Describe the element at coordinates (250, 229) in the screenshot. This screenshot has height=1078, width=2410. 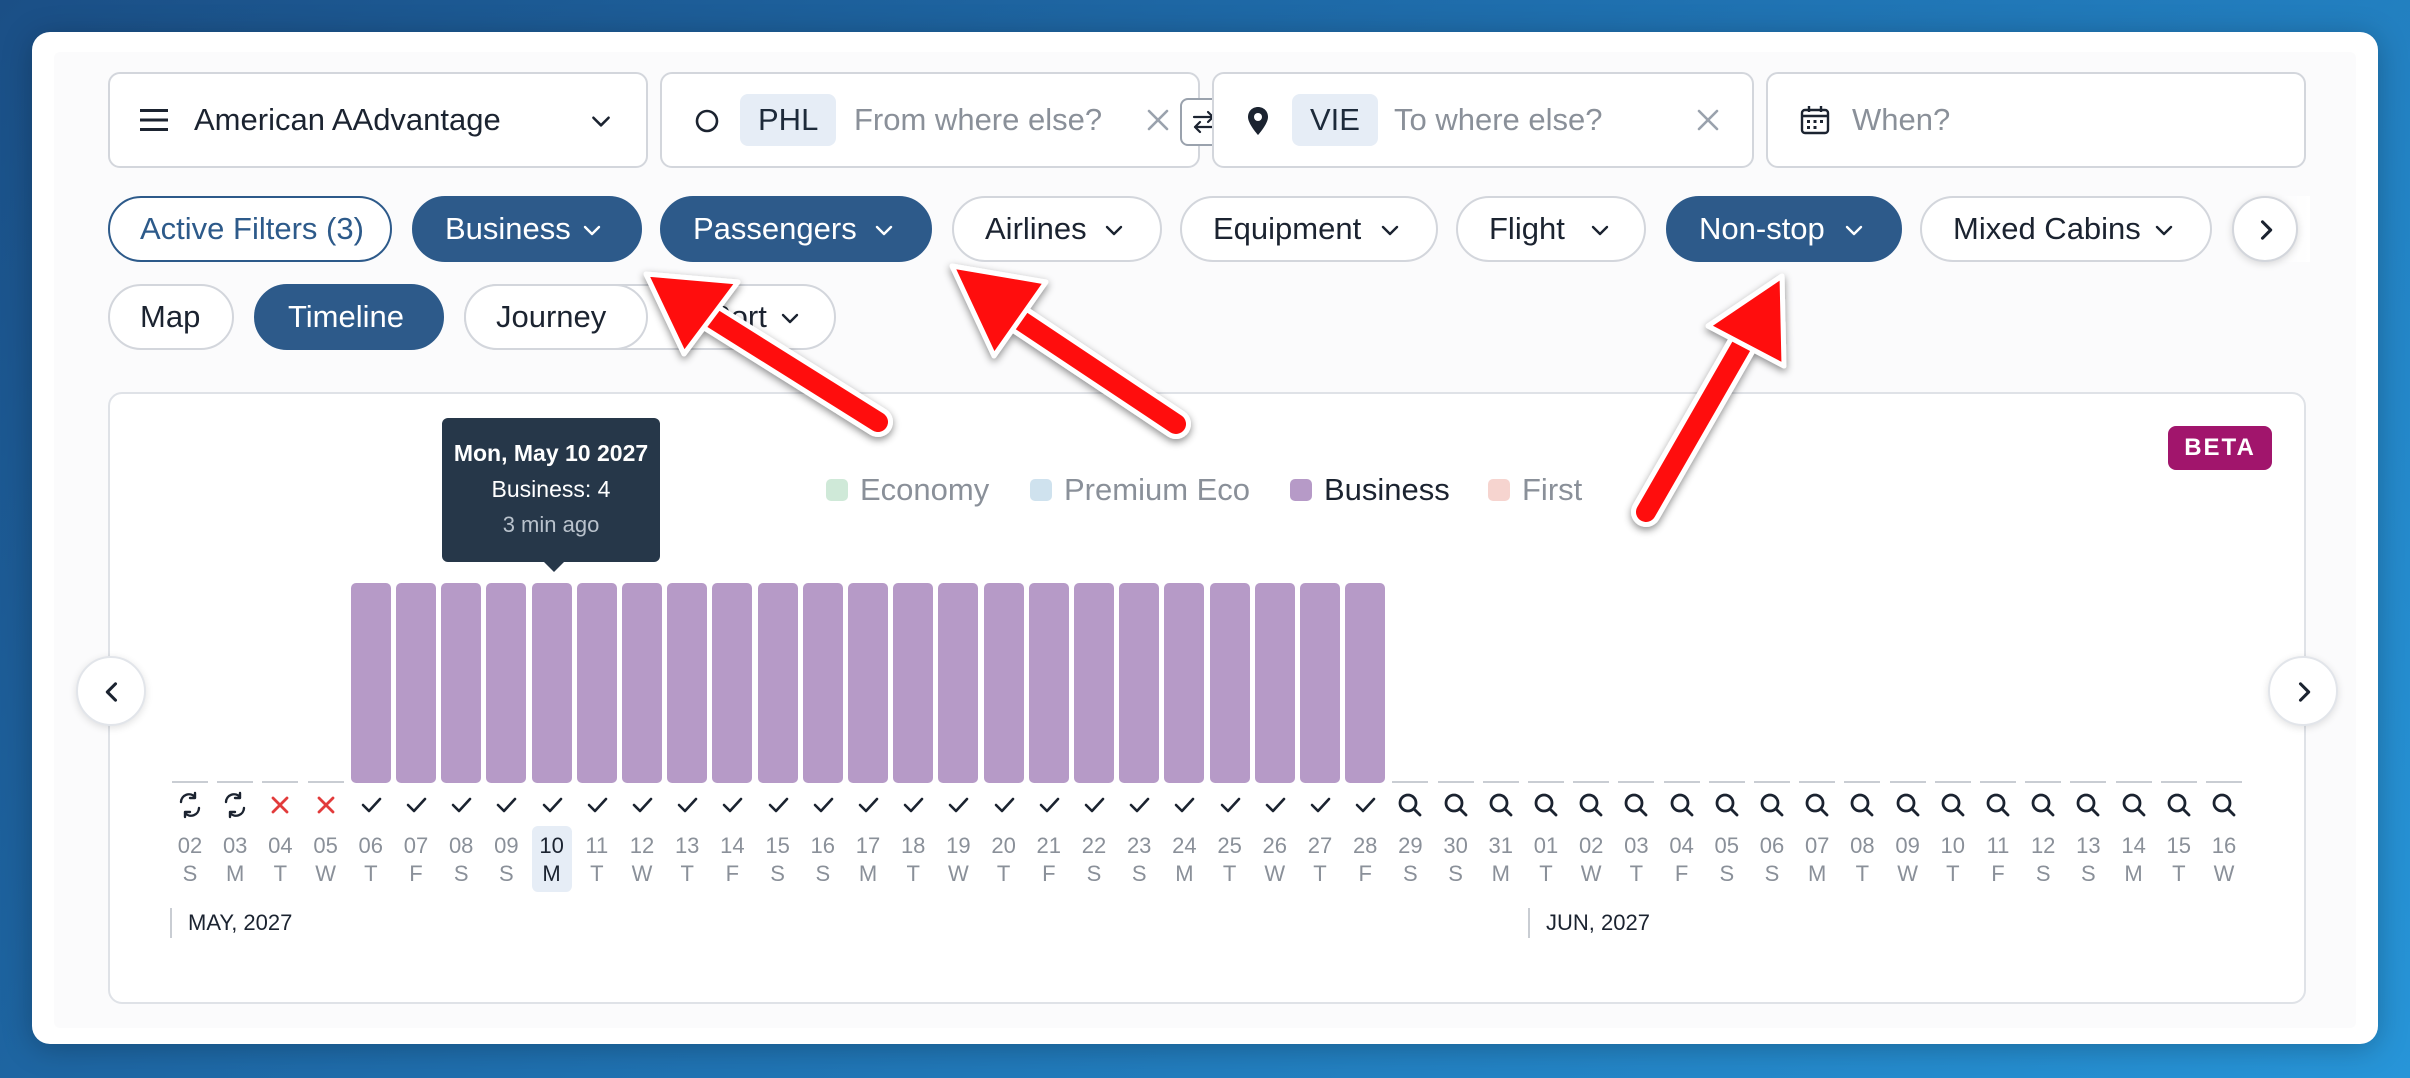
I see `active-filters-button: Active Filters (3)` at that location.